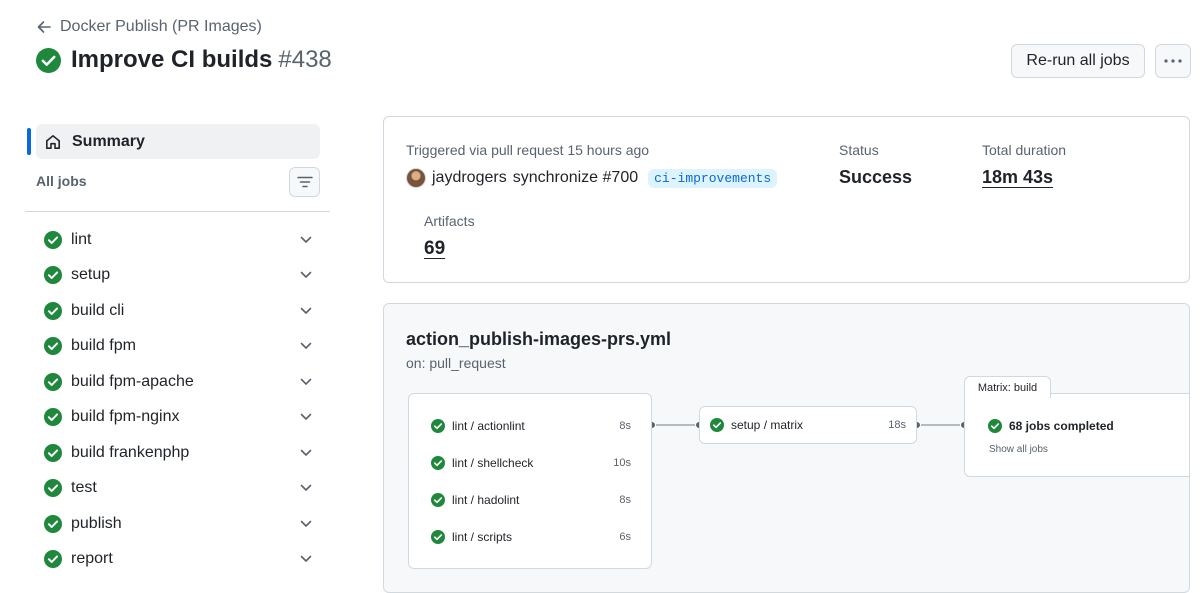 The height and width of the screenshot is (593, 1200). I want to click on job-label: test, so click(84, 488).